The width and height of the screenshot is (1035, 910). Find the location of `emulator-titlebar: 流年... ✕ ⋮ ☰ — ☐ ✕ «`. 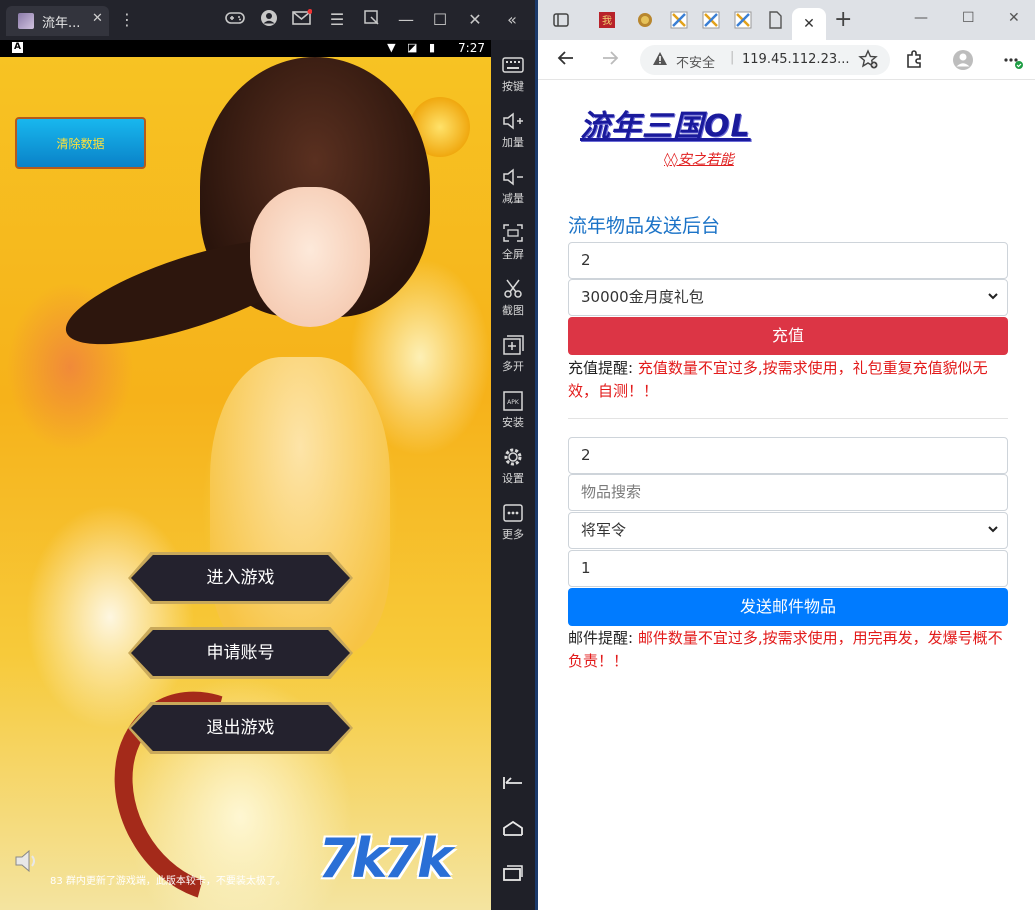

emulator-titlebar: 流年... ✕ ⋮ ☰ — ☐ ✕ « is located at coordinates (267, 20).